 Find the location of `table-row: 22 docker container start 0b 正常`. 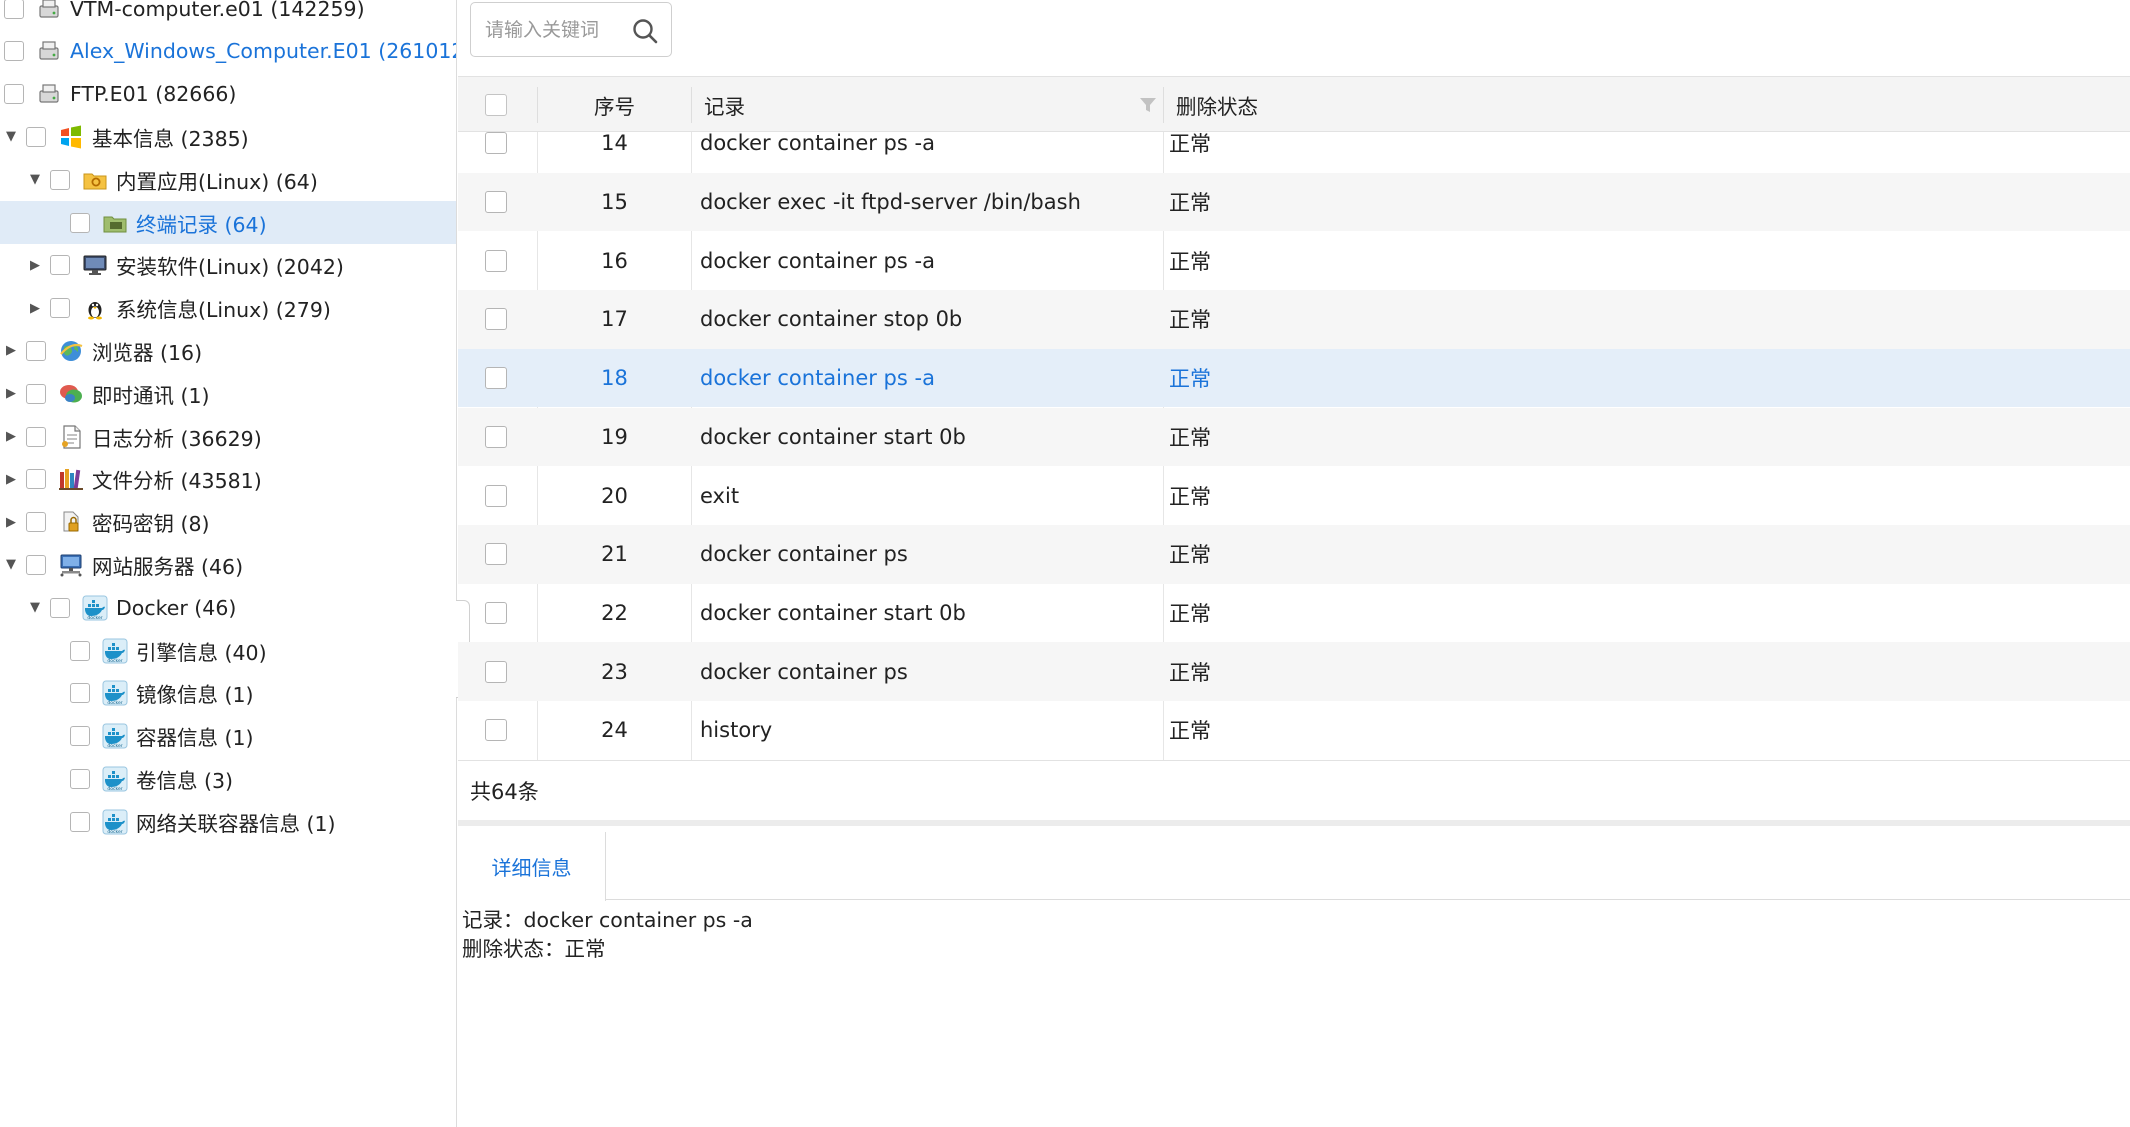

table-row: 22 docker container start 0b 正常 is located at coordinates (1294, 613).